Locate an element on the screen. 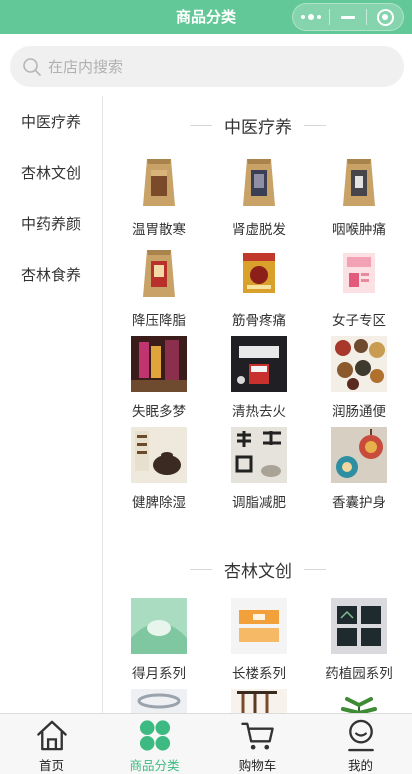 This screenshot has width=412, height=774. subcategory-item: 润肠通便 is located at coordinates (359, 381).